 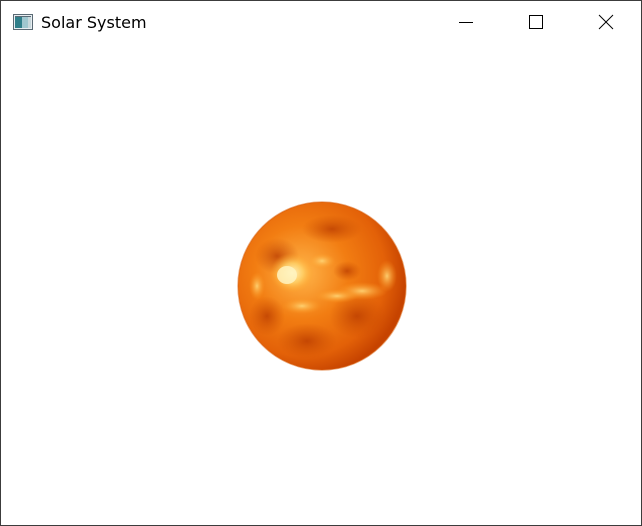 I want to click on title-bar: Solar System, so click(x=321, y=23).